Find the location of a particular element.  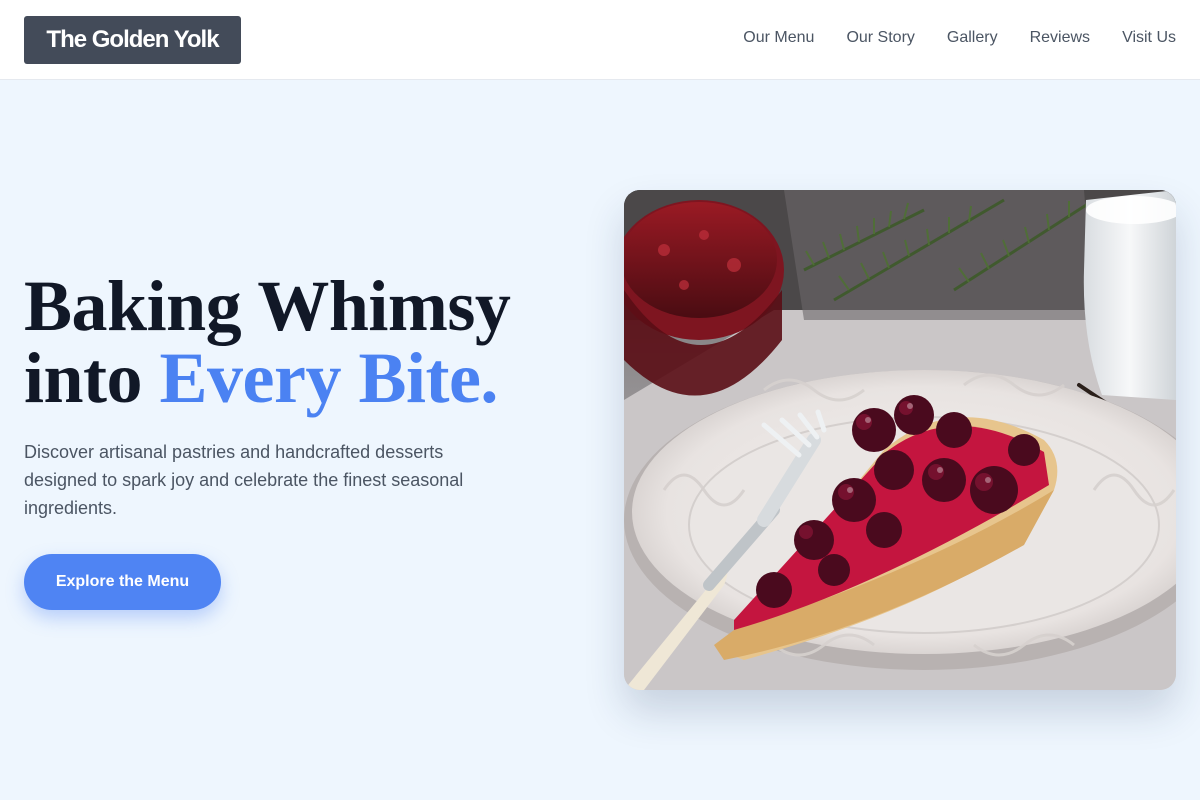

nav-link-reviews: Reviews is located at coordinates (1060, 38).